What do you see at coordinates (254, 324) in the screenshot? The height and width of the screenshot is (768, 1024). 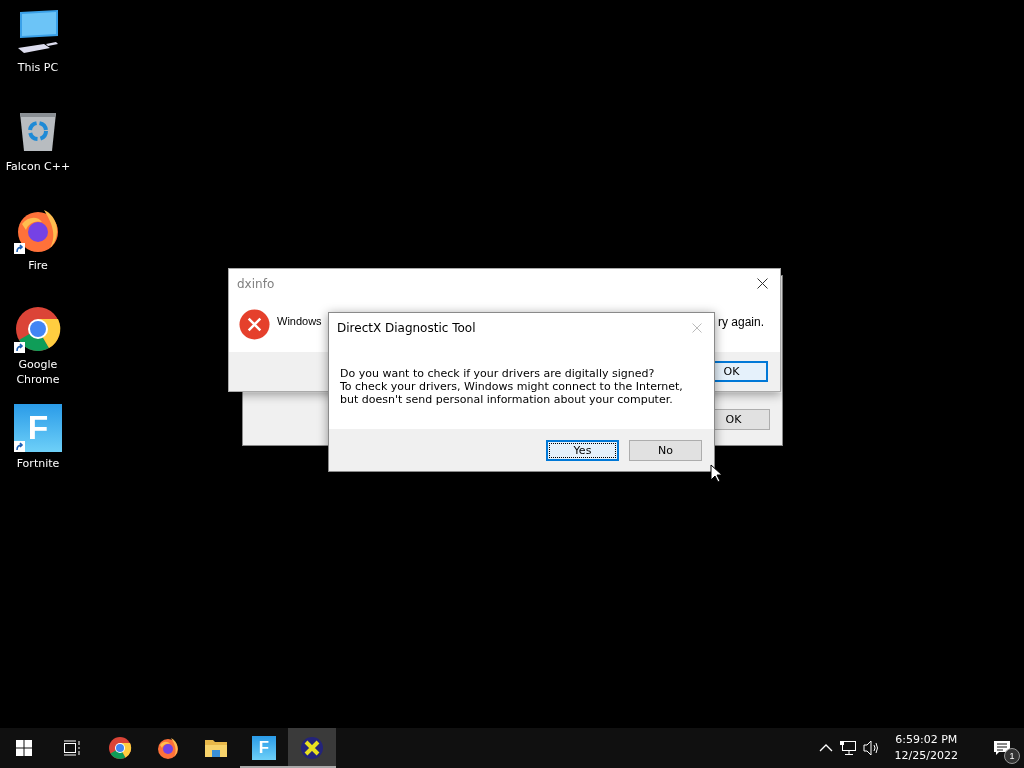 I see `error-icon` at bounding box center [254, 324].